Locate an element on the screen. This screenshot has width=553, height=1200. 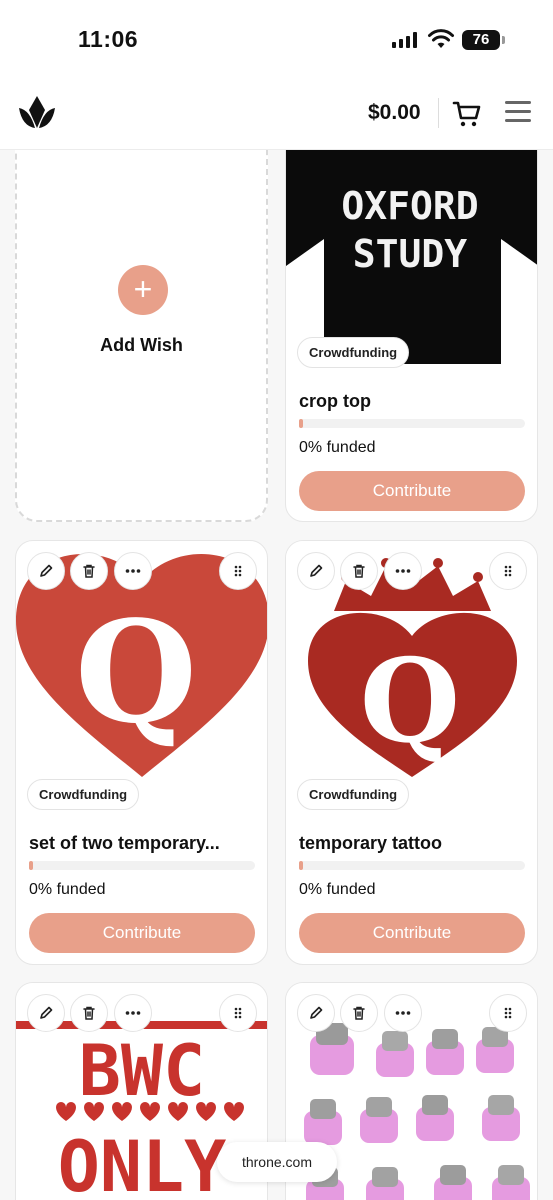
app-header: $0.00 is located at coordinates (276, 114).